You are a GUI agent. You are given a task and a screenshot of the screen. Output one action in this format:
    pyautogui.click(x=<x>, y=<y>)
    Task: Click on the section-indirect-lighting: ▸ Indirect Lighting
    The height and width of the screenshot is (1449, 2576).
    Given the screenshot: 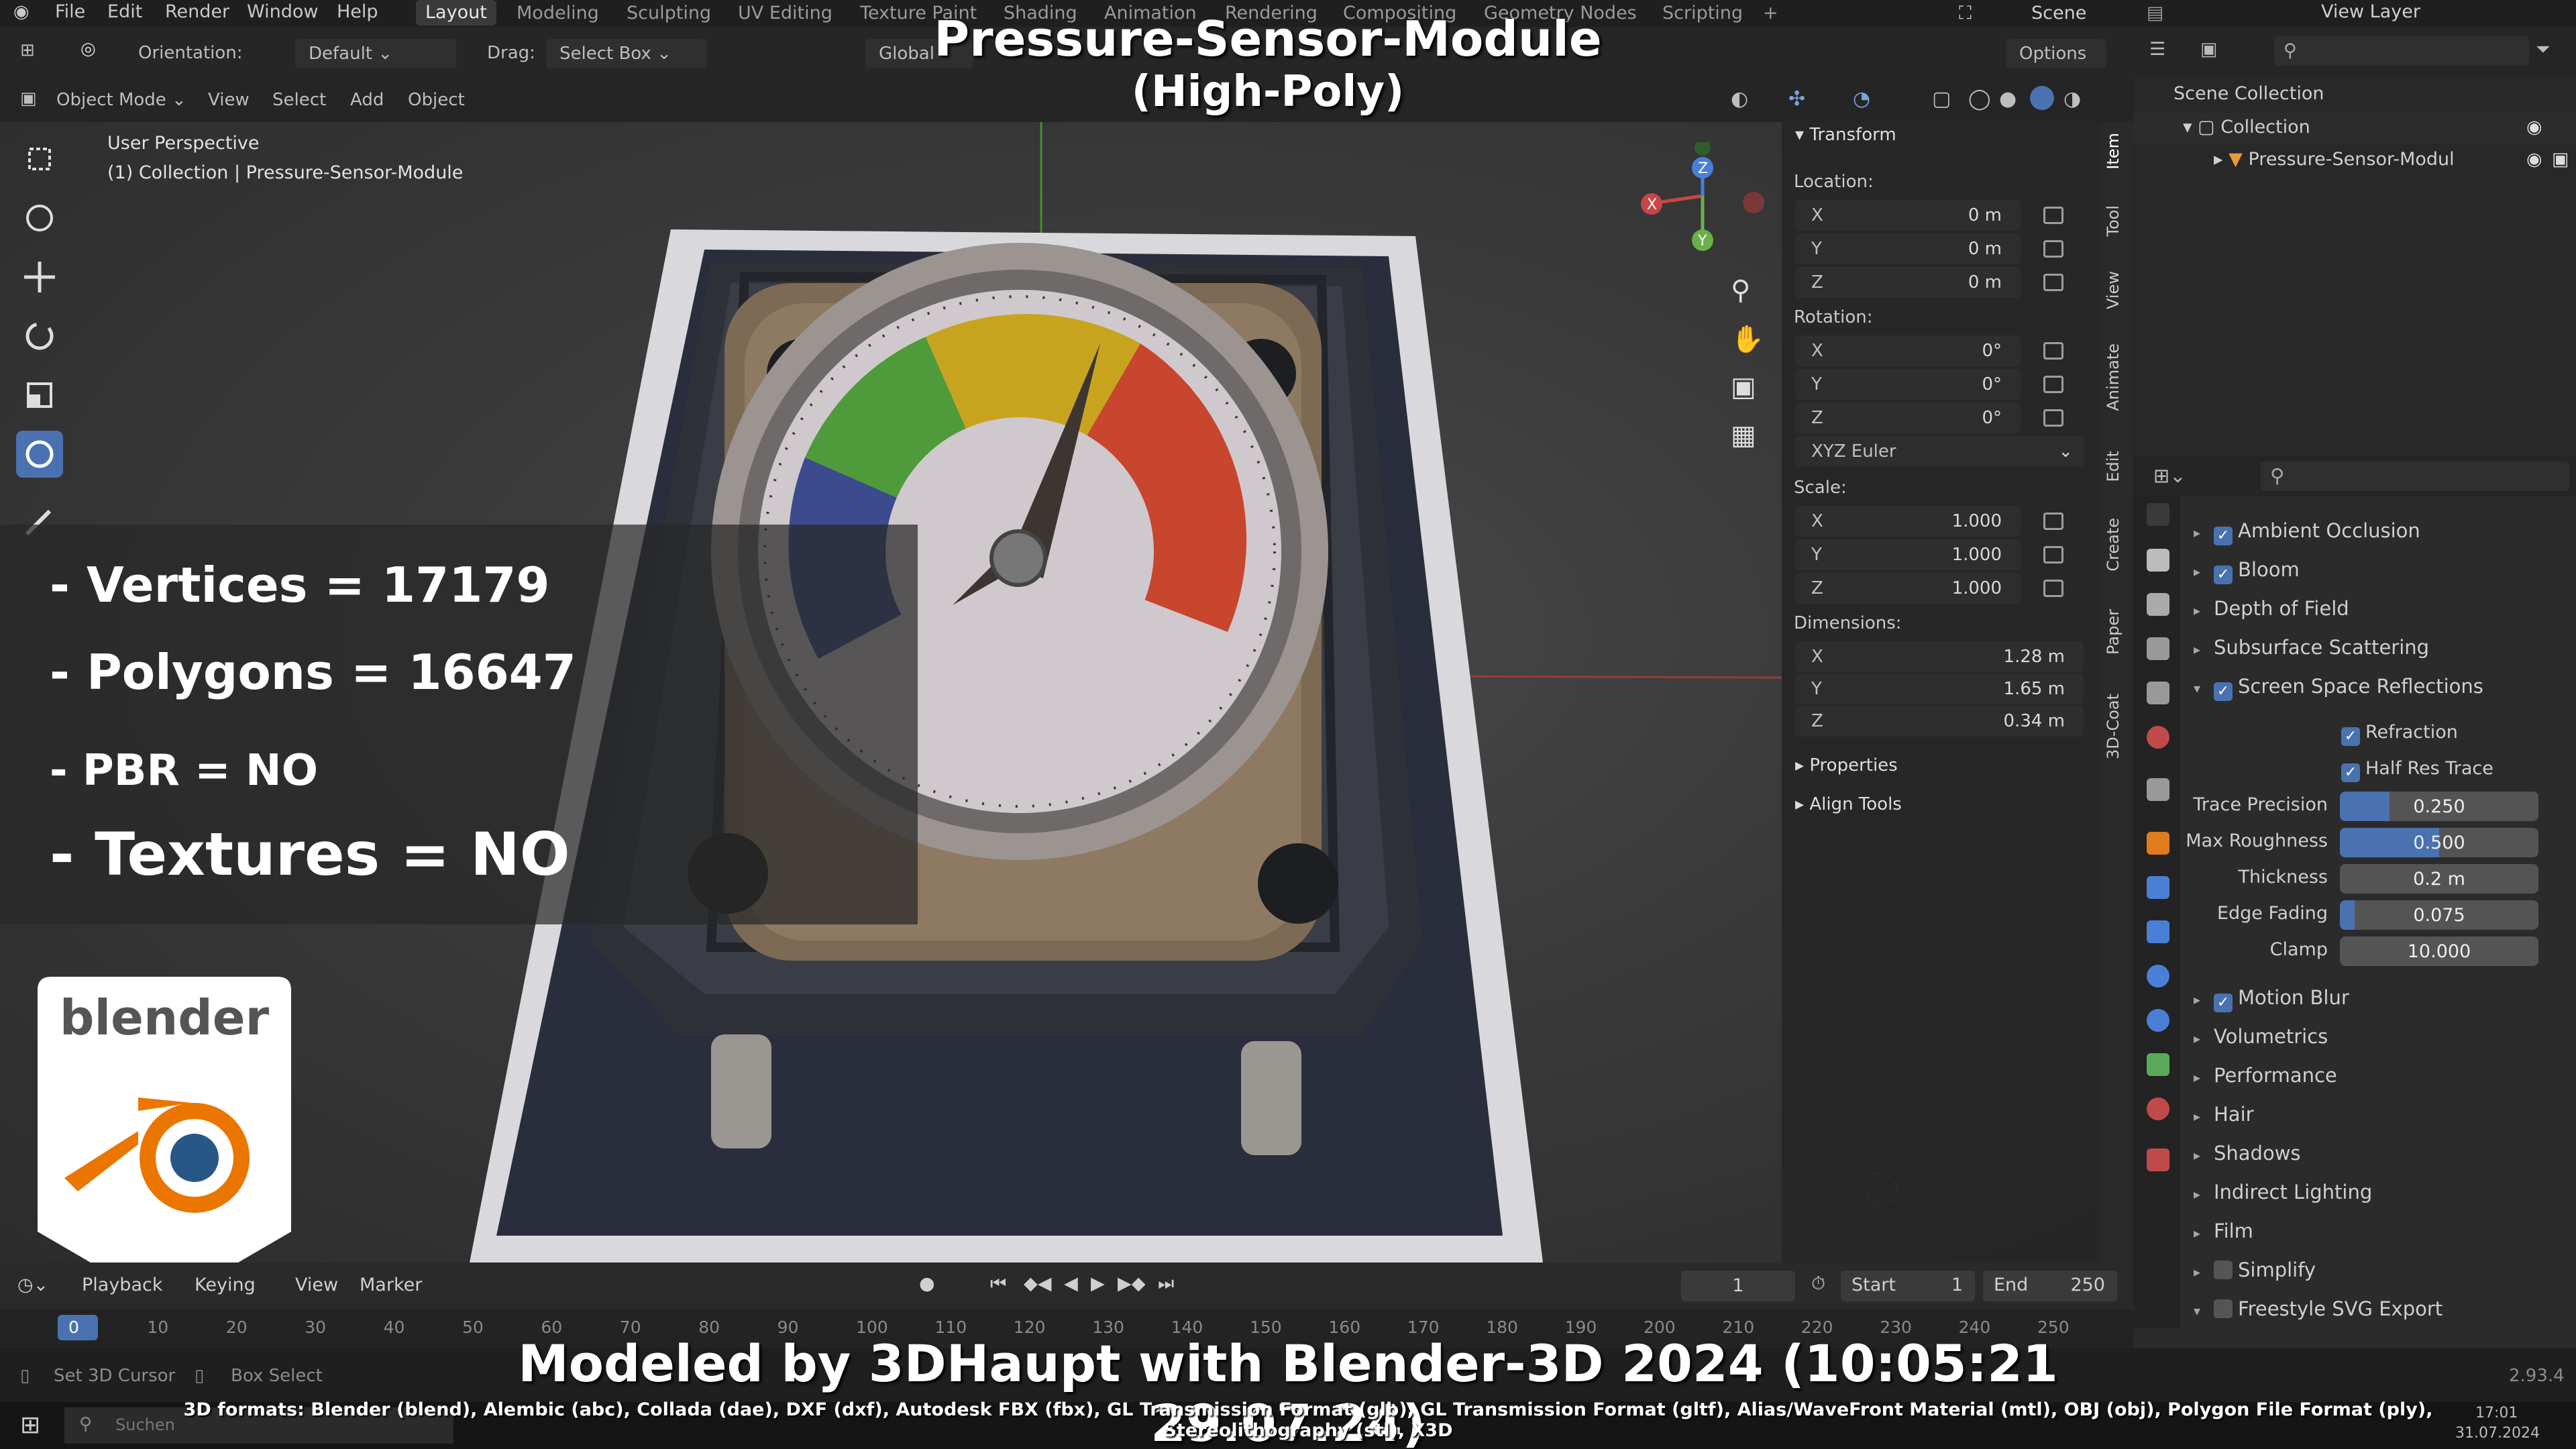 What is the action you would take?
    pyautogui.click(x=2283, y=1192)
    